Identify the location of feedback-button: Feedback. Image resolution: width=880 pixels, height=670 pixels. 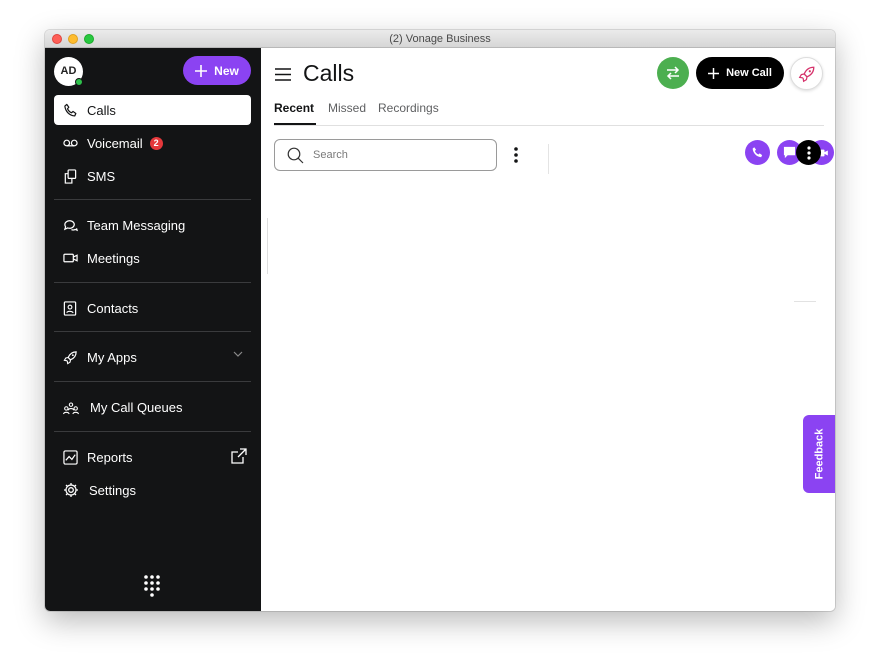
(819, 454).